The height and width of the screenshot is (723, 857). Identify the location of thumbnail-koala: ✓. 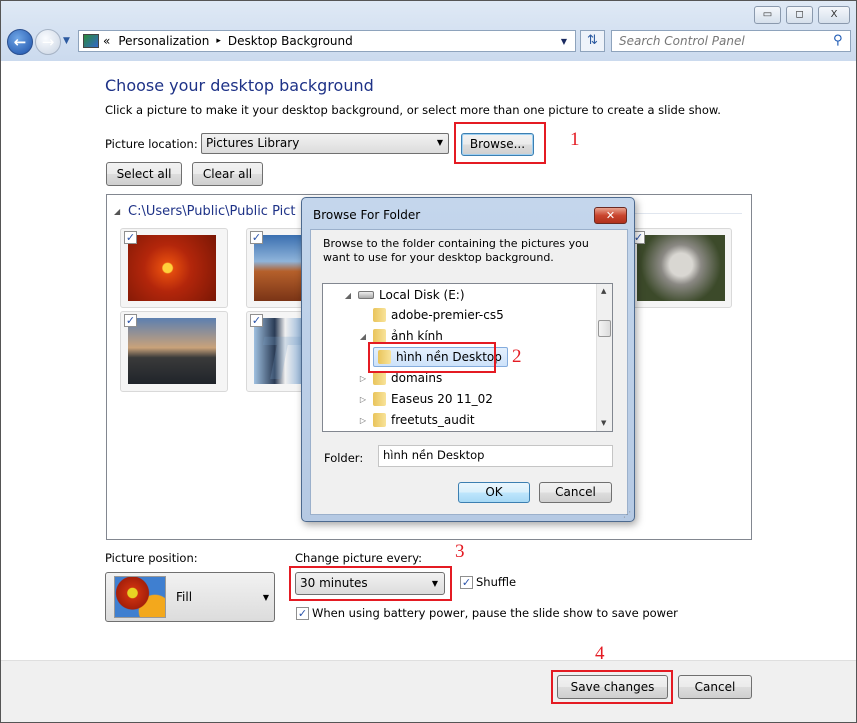
(680, 268).